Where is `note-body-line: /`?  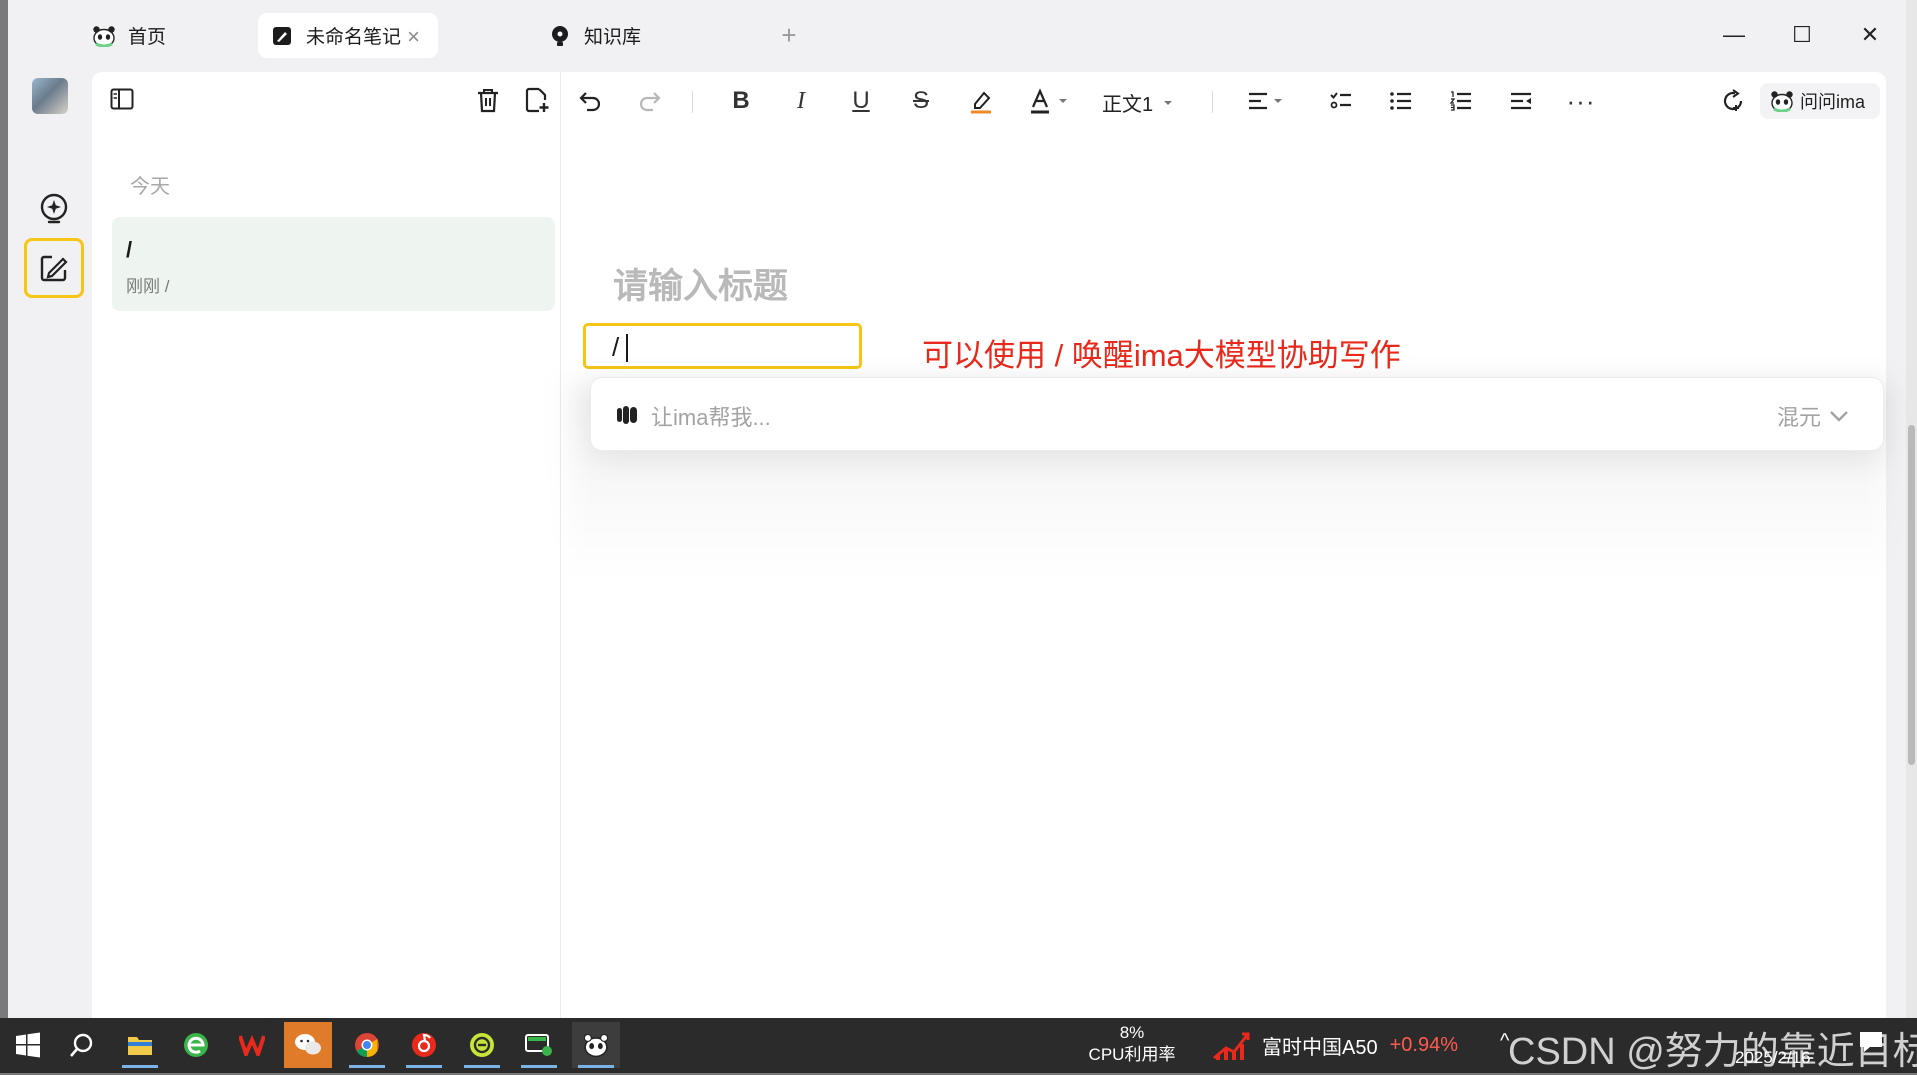
note-body-line: / is located at coordinates (722, 346).